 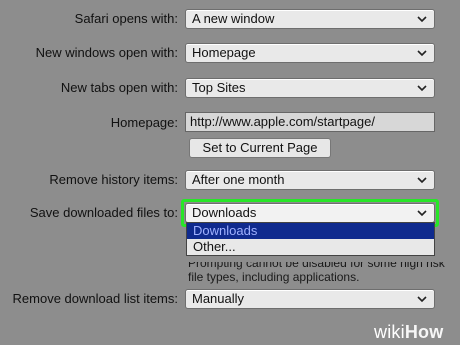 I want to click on watermark-suffix: How, so click(x=424, y=332).